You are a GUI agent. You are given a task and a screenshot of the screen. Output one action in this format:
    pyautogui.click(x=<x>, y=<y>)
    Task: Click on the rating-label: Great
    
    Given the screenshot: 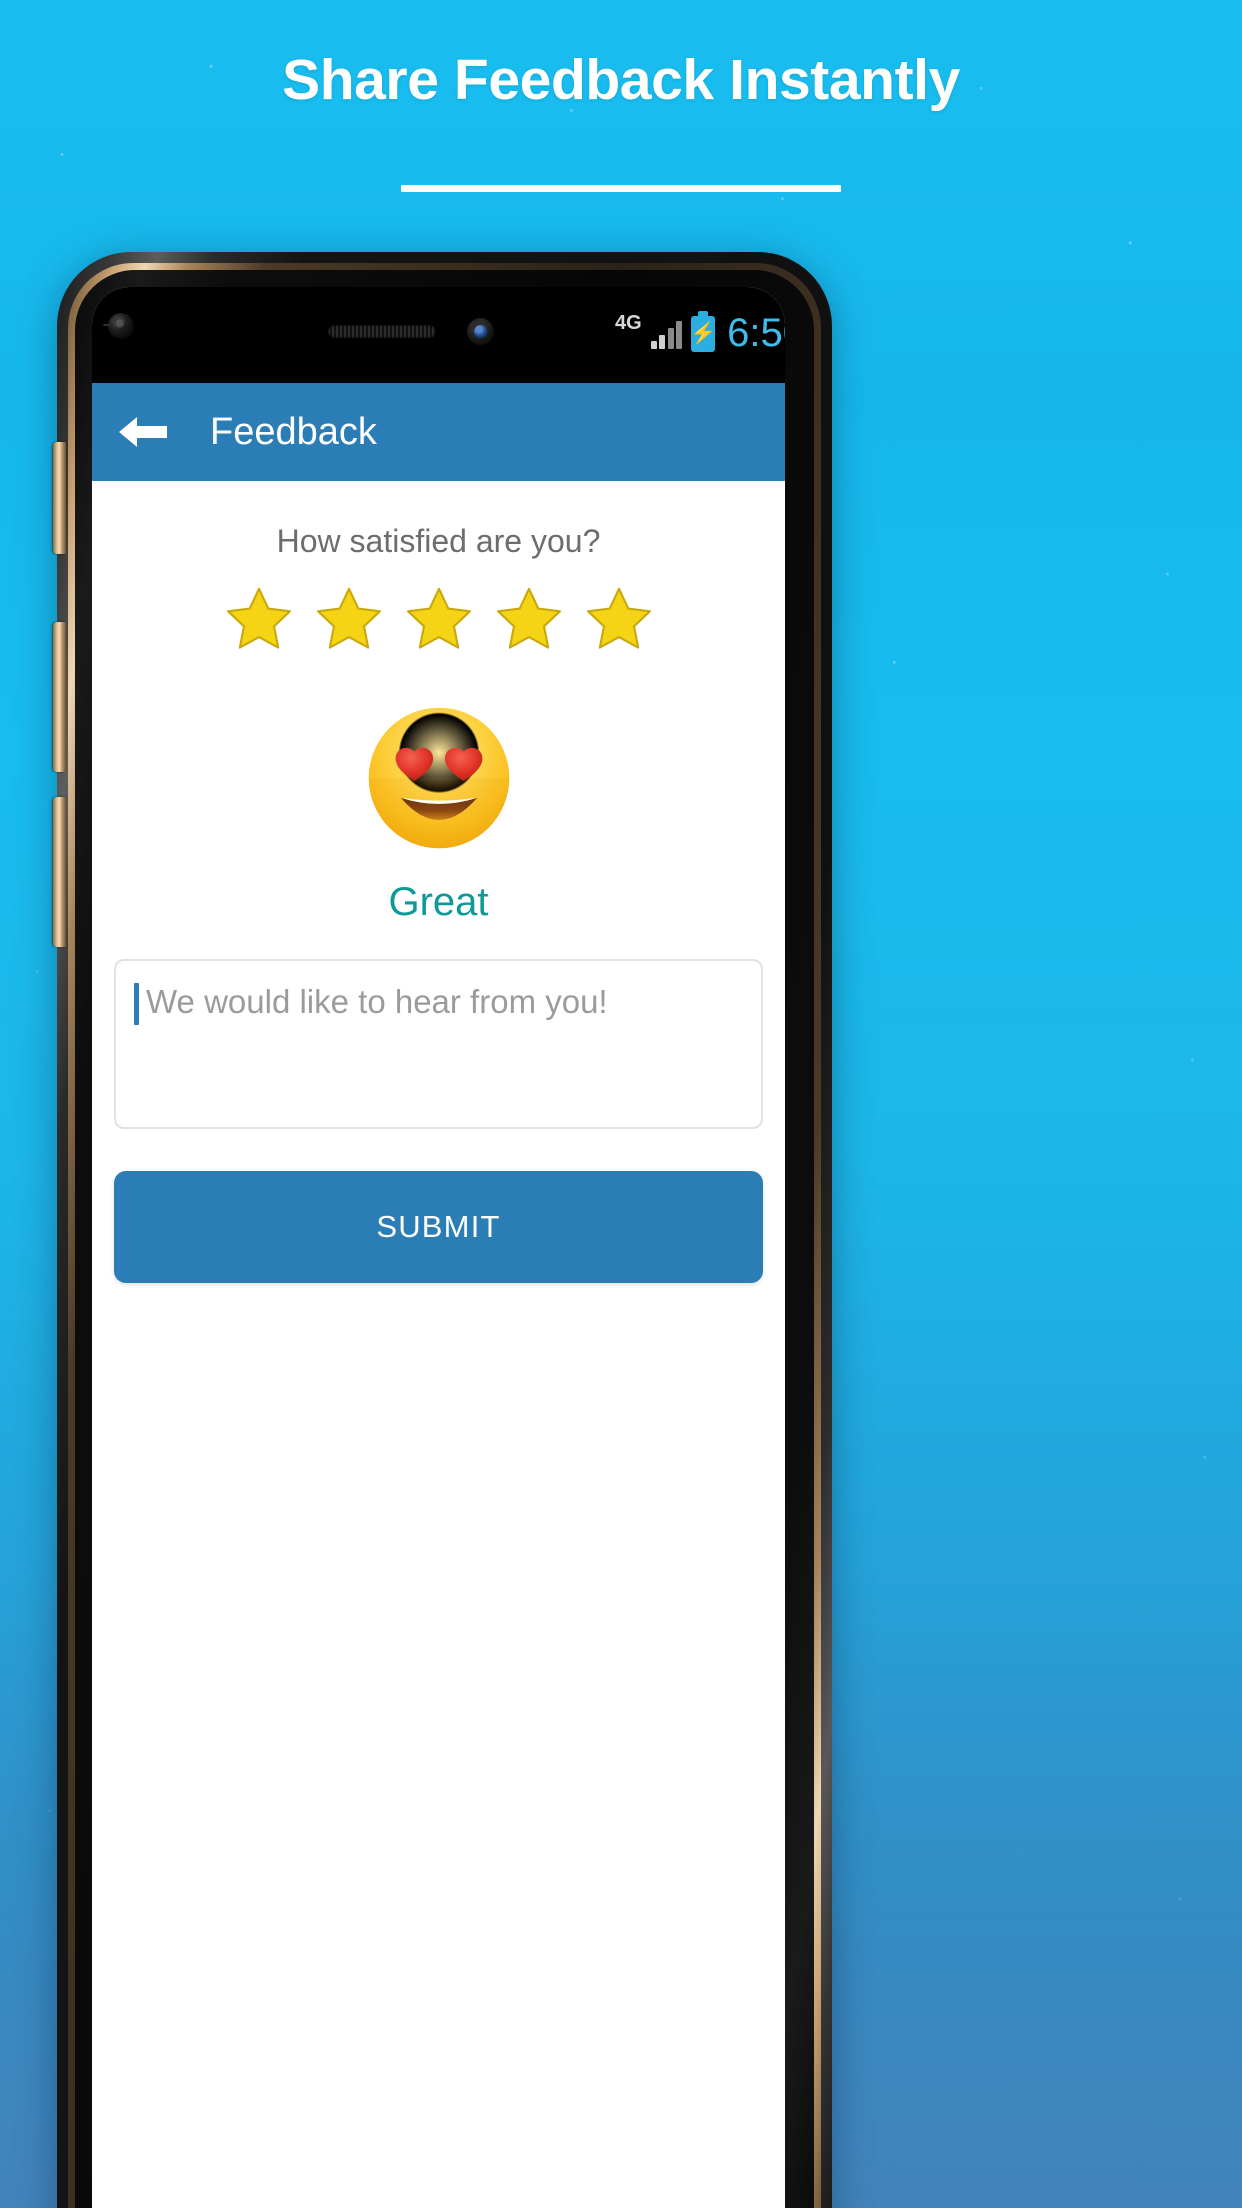 What is the action you would take?
    pyautogui.click(x=438, y=902)
    